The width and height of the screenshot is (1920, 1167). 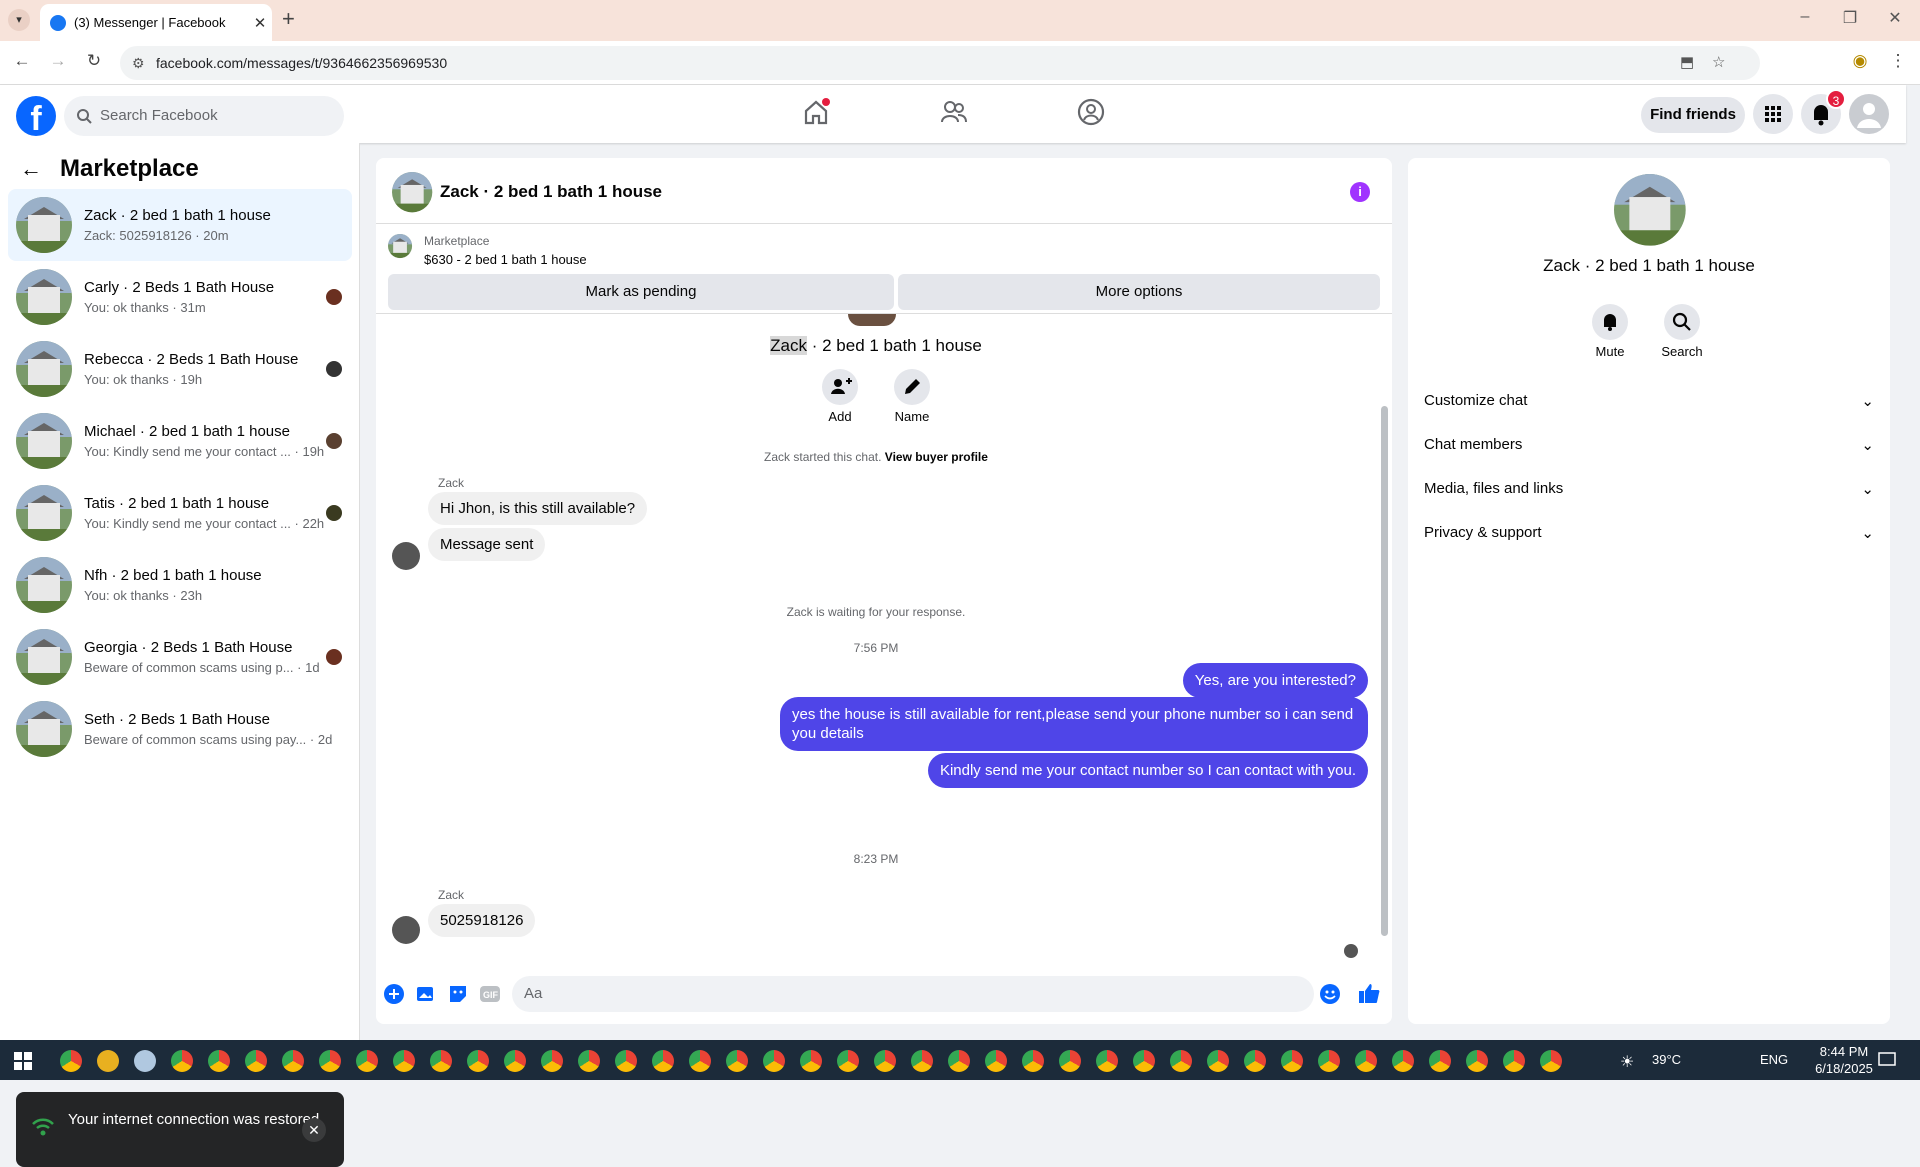 What do you see at coordinates (1895, 18) in the screenshot?
I see `close-window-button: ✕` at bounding box center [1895, 18].